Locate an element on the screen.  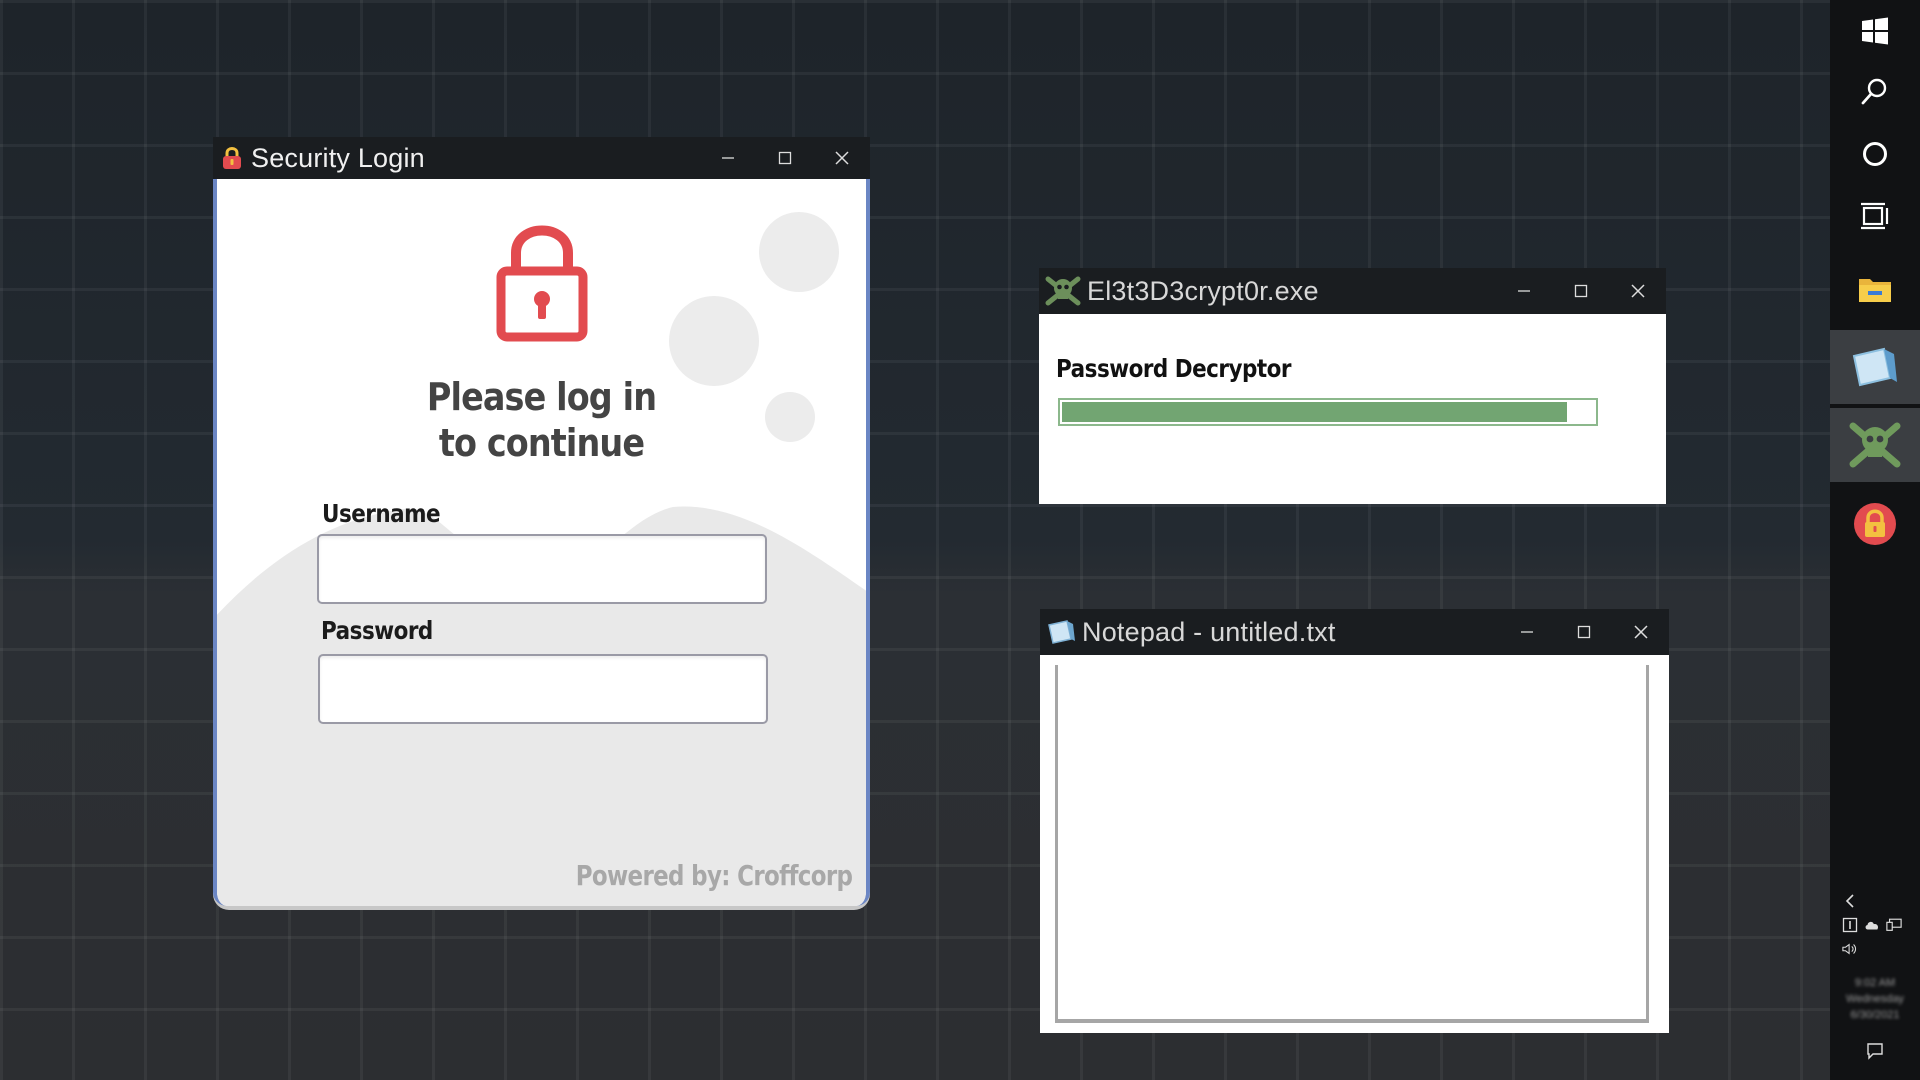
taskbar-notepad-button is located at coordinates (1875, 367).